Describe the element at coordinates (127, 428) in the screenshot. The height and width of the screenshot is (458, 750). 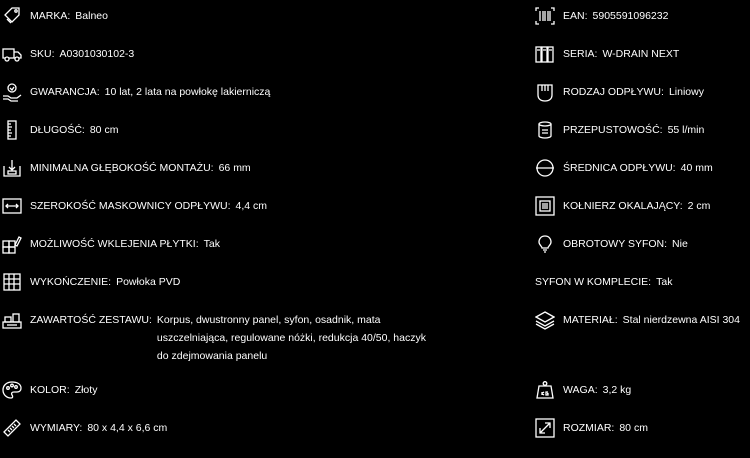
I see `spec-value: 80 x 4,4 x 6,6 cm` at that location.